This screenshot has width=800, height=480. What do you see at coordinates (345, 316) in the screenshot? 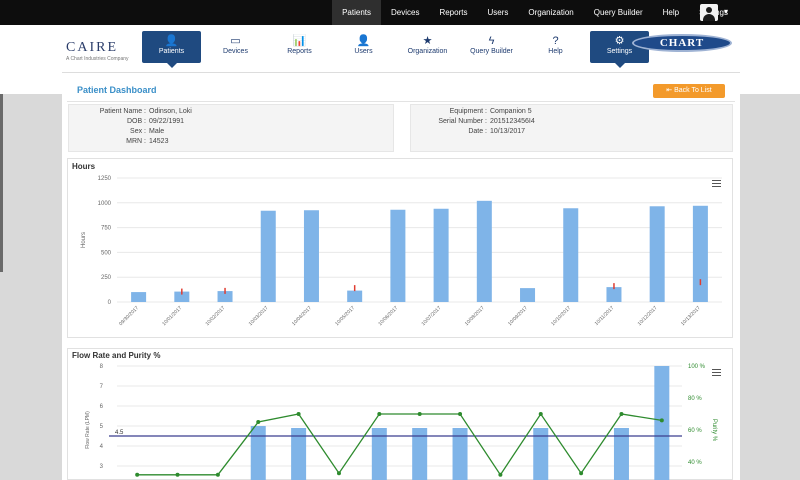
I see `hours-x-tick-label: 10/05/2017` at bounding box center [345, 316].